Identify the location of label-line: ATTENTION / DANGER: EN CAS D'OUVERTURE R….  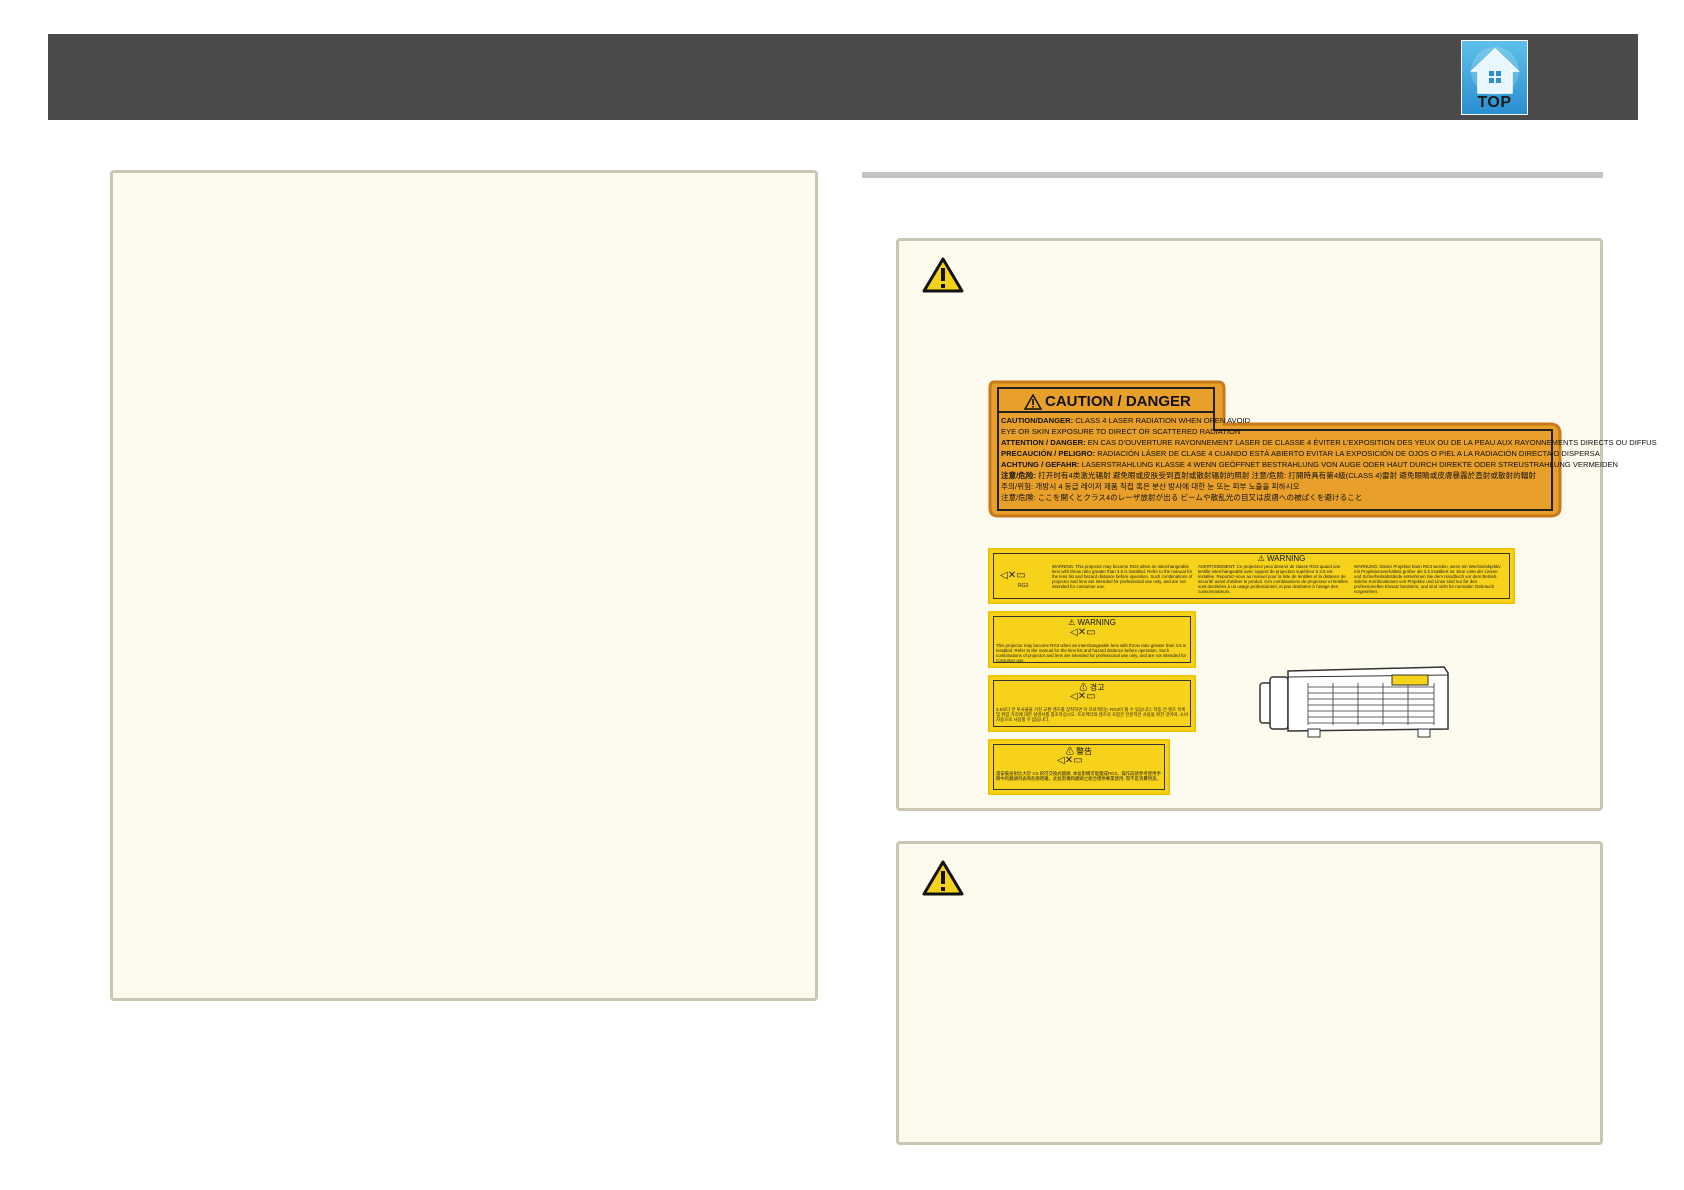
(1329, 442).